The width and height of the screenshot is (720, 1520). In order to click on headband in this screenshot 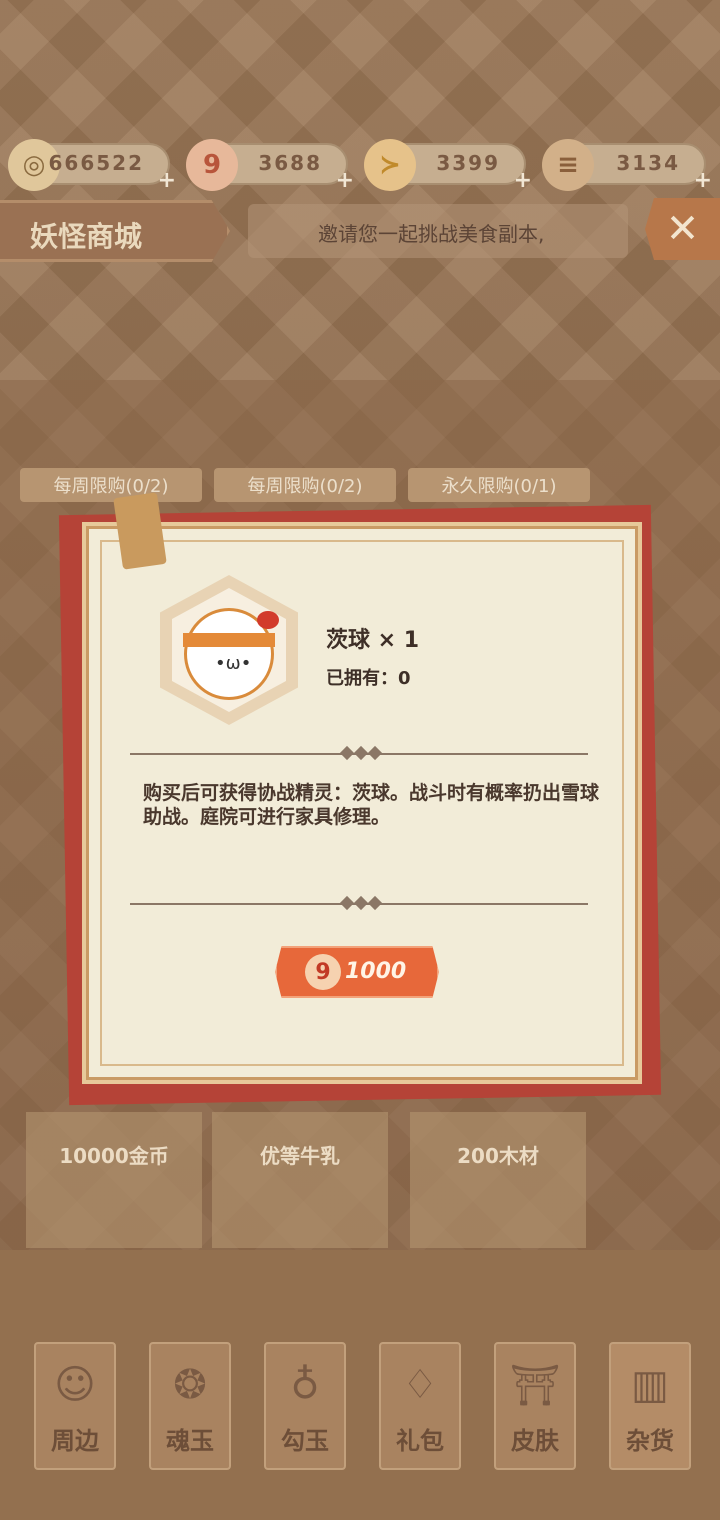, I will do `click(229, 640)`.